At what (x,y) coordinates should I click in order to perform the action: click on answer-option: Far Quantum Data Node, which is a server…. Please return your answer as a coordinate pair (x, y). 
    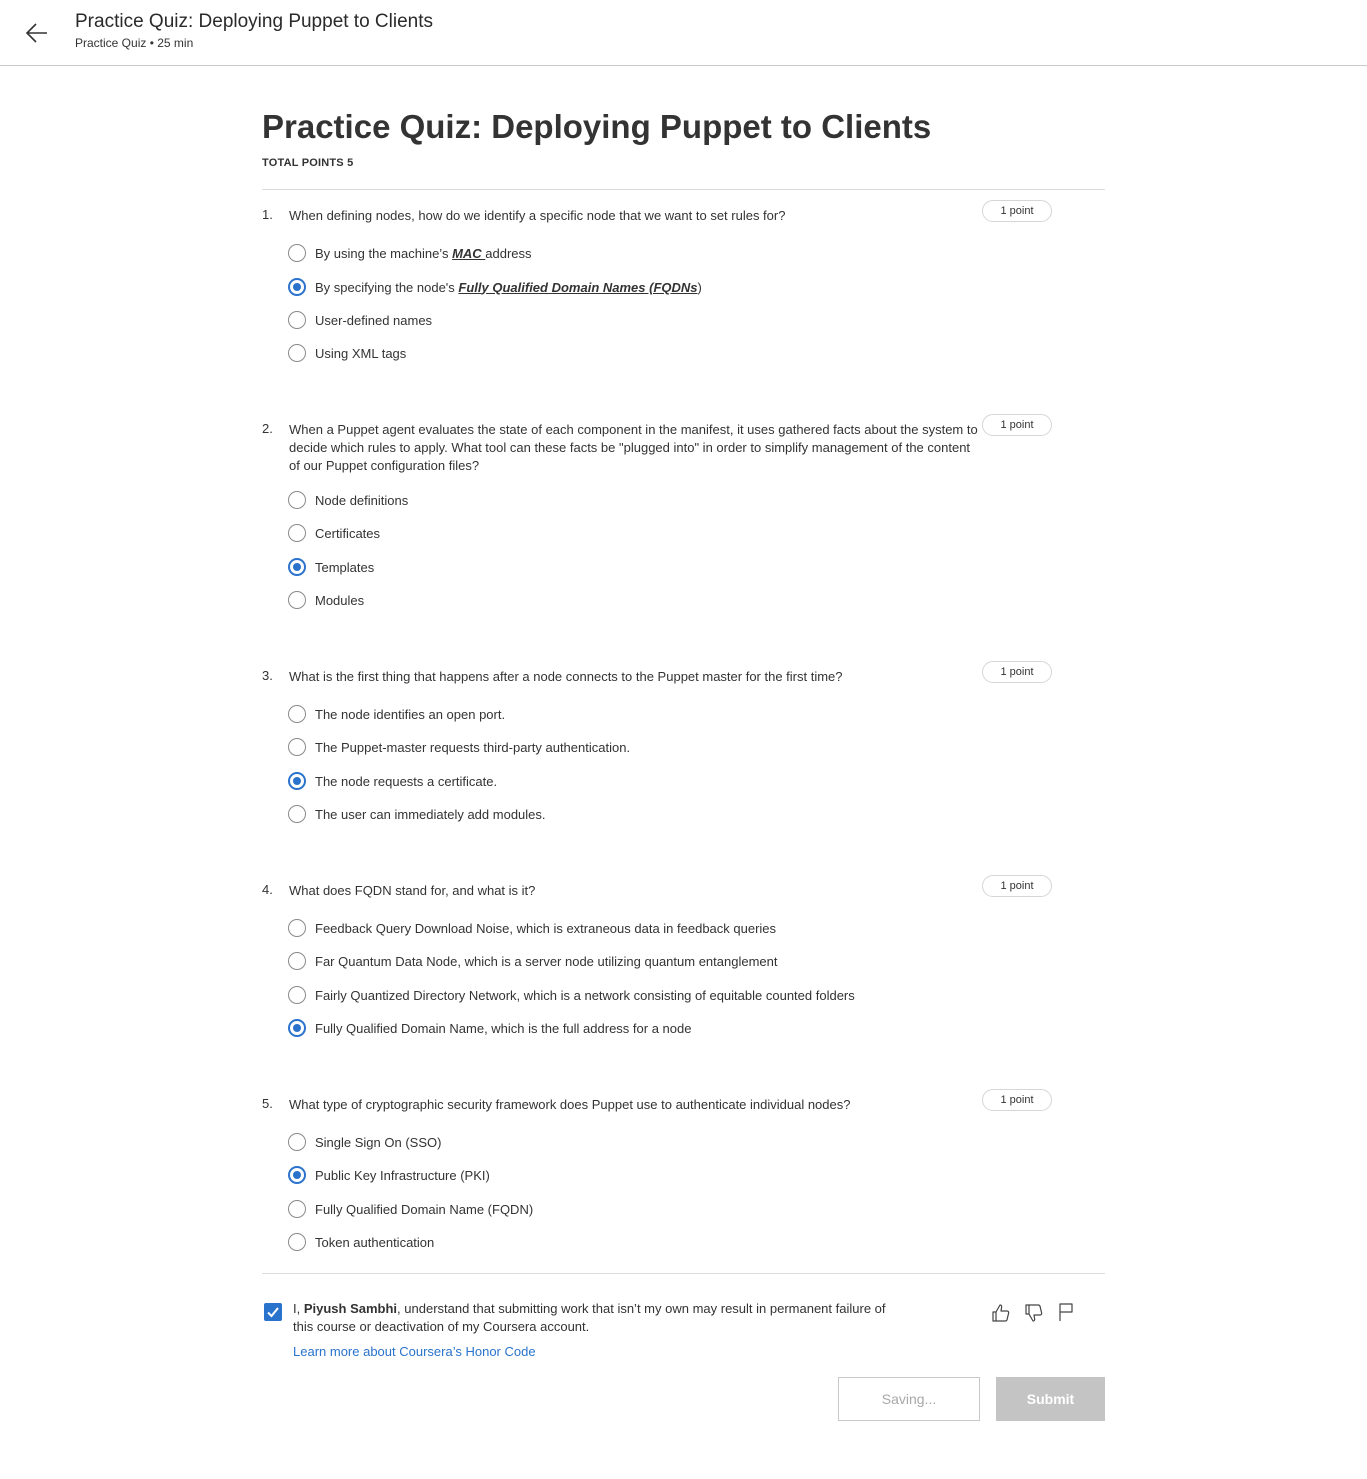
    Looking at the image, I should click on (532, 961).